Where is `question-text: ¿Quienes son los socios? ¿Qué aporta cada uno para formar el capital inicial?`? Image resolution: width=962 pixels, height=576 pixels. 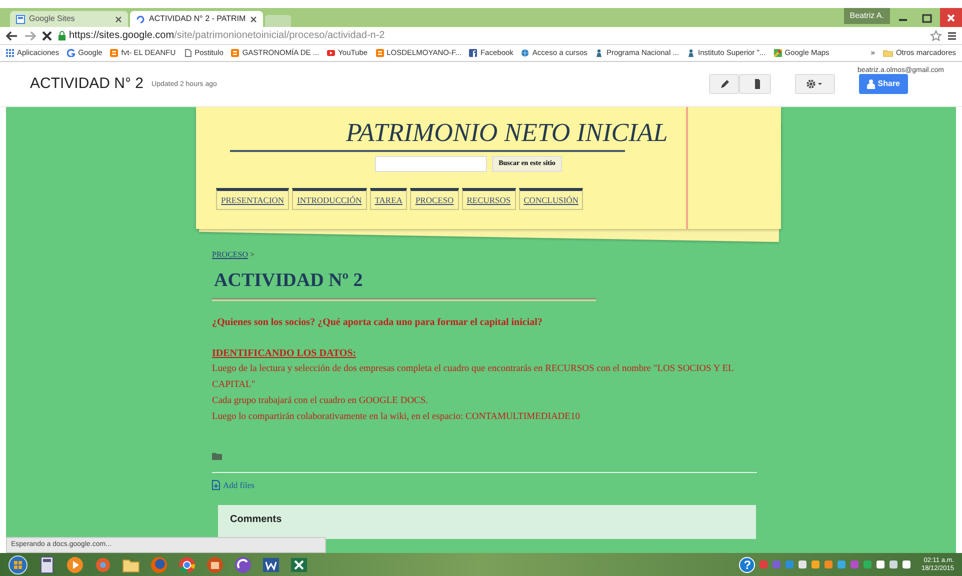
question-text: ¿Quienes son los socios? ¿Qué aporta cada uno para formar el capital inicial? is located at coordinates (378, 323).